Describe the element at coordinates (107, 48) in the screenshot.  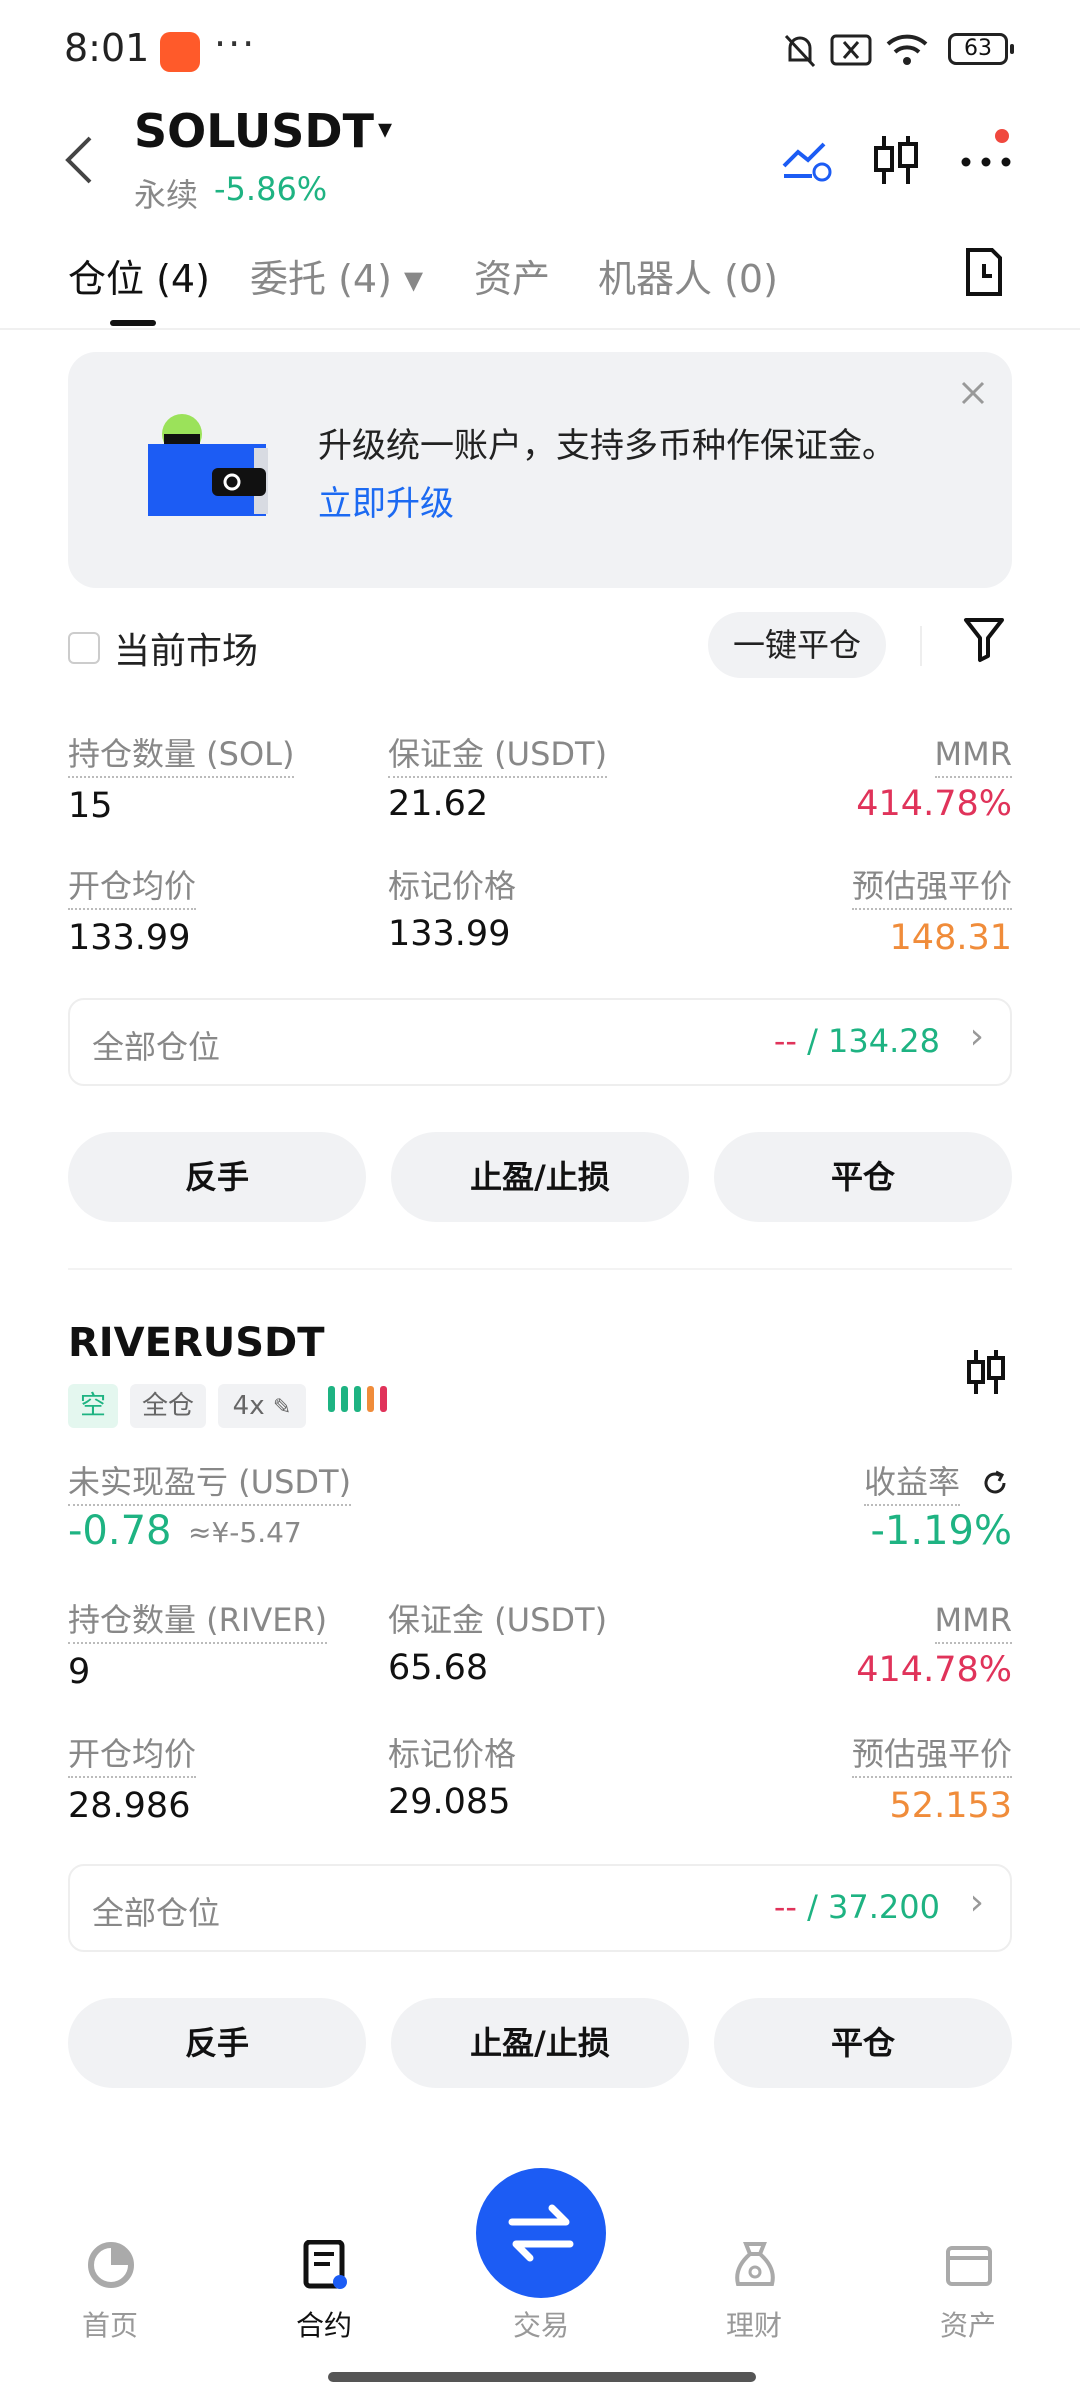
I see `status-time: 8:01` at that location.